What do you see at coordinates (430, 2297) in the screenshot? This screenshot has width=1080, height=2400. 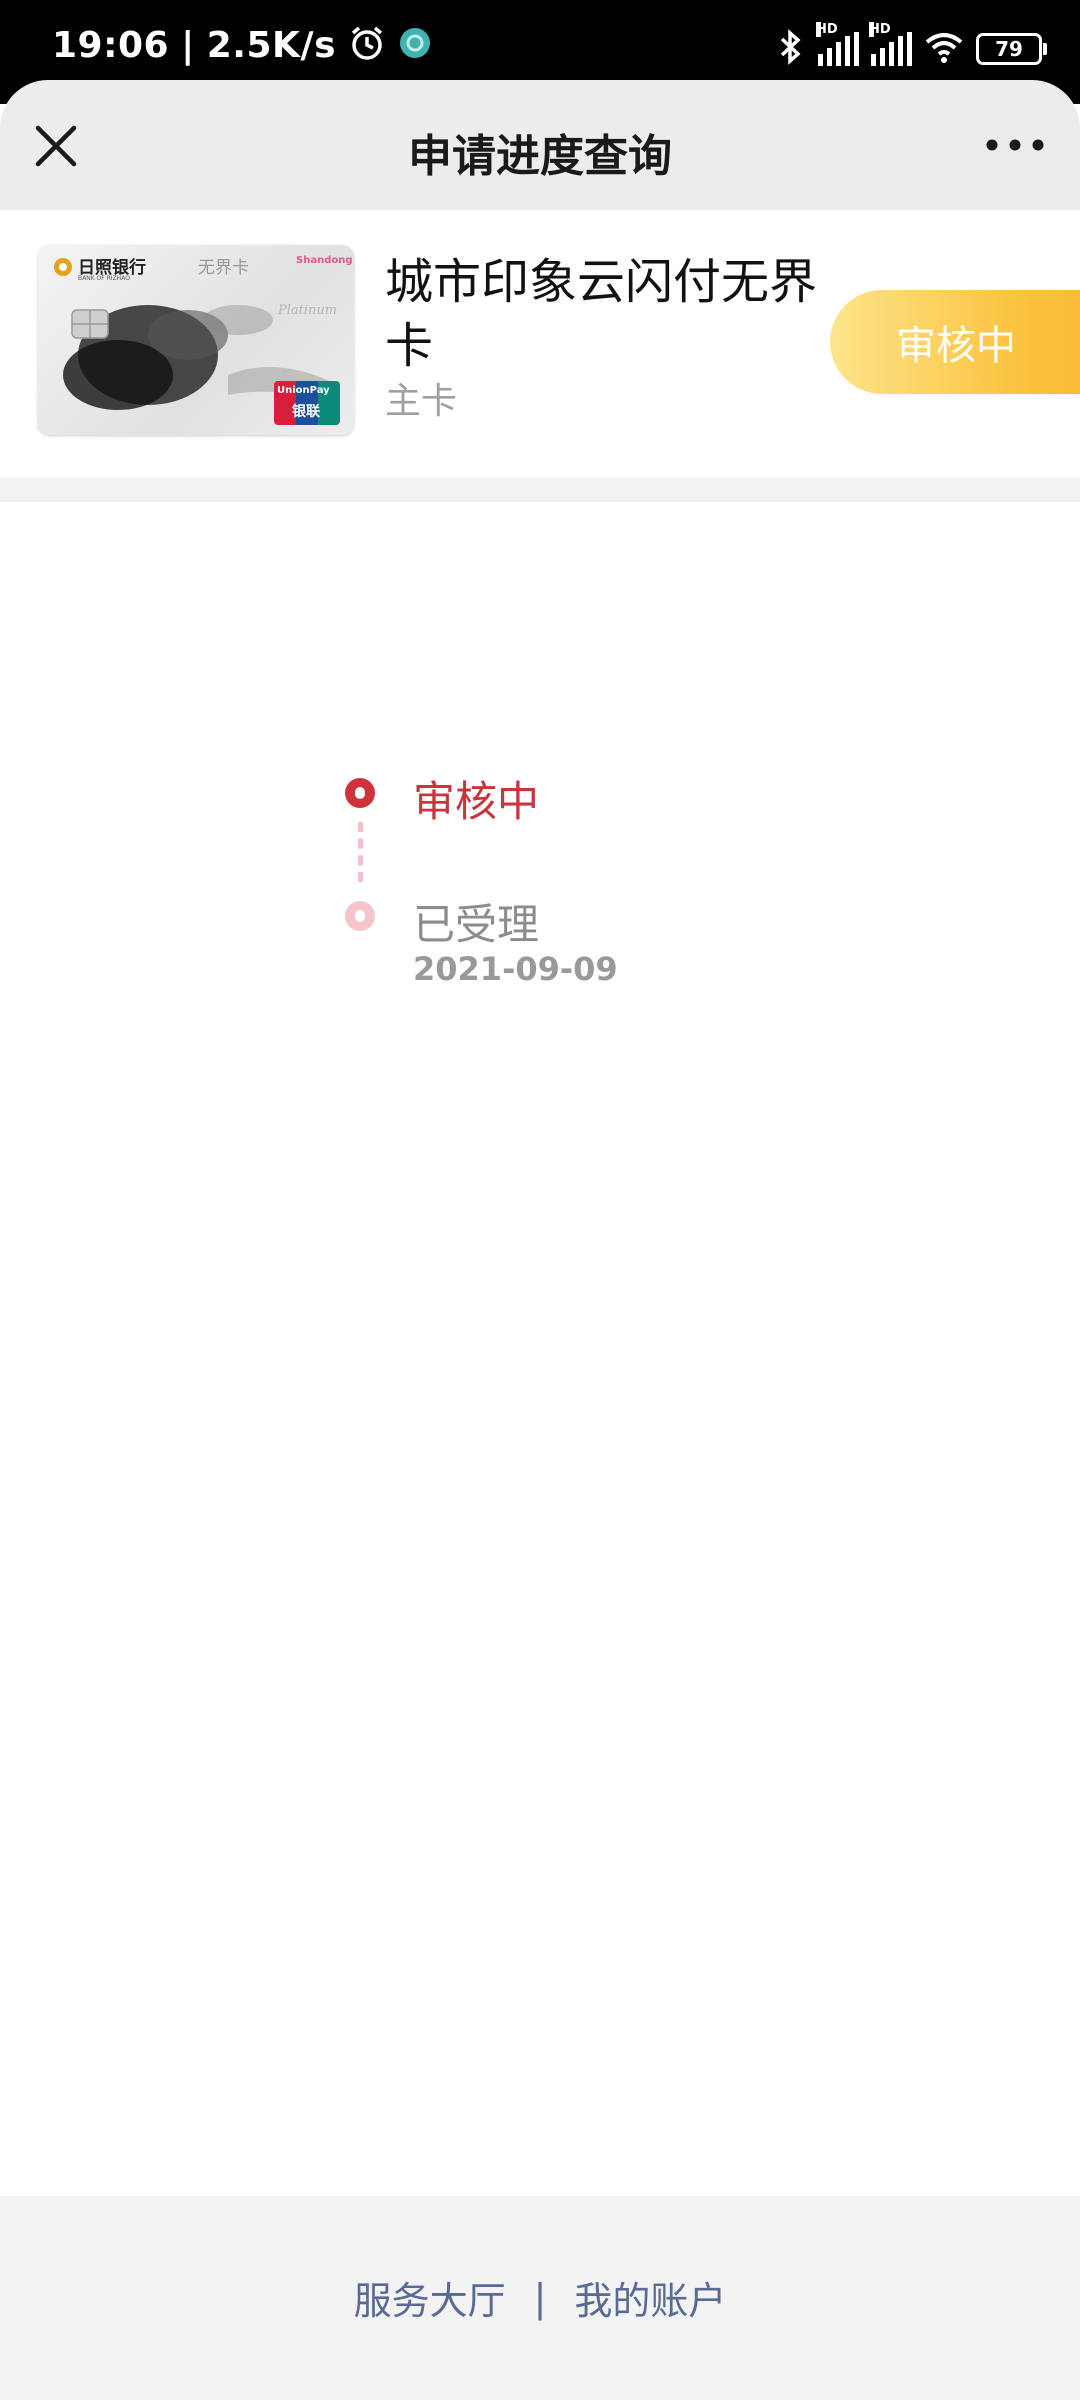 I see `footer-link-service-hall: 服务大厅` at bounding box center [430, 2297].